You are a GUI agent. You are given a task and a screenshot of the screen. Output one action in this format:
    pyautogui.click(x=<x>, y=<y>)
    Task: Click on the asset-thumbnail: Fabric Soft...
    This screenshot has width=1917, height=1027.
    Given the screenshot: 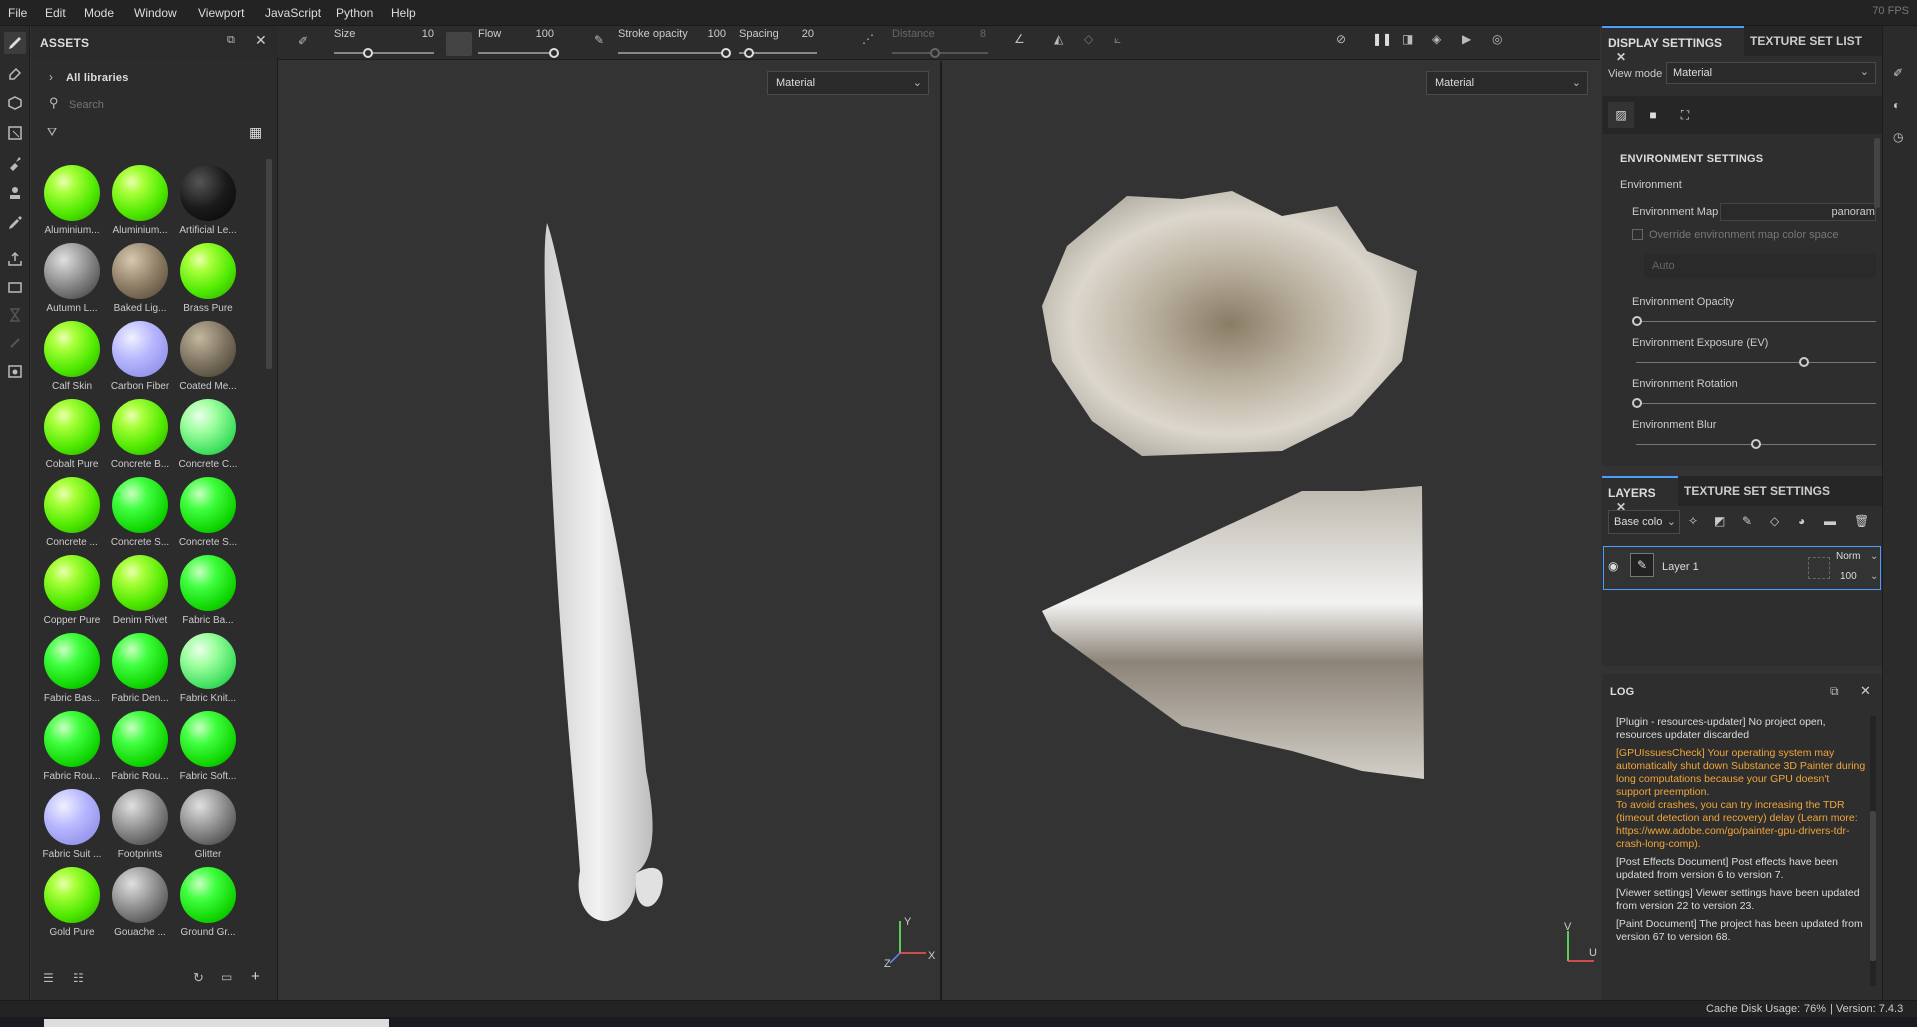 What is the action you would take?
    pyautogui.click(x=208, y=748)
    